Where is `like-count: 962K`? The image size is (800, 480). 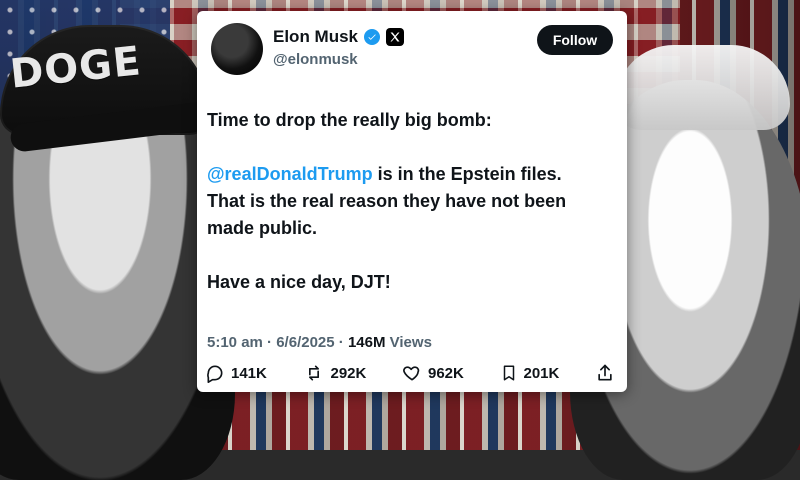
like-count: 962K is located at coordinates (446, 373).